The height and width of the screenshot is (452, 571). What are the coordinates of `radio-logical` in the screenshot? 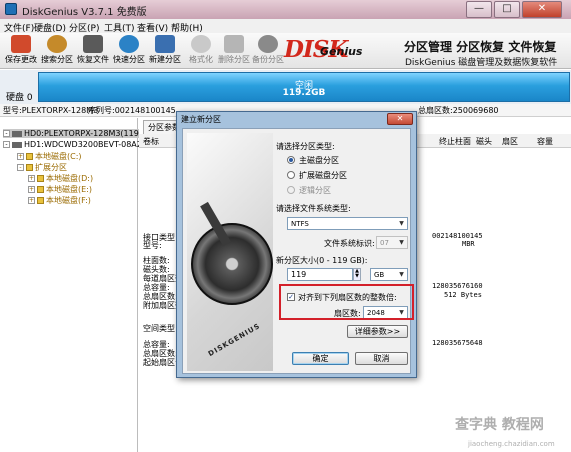 It's located at (291, 190).